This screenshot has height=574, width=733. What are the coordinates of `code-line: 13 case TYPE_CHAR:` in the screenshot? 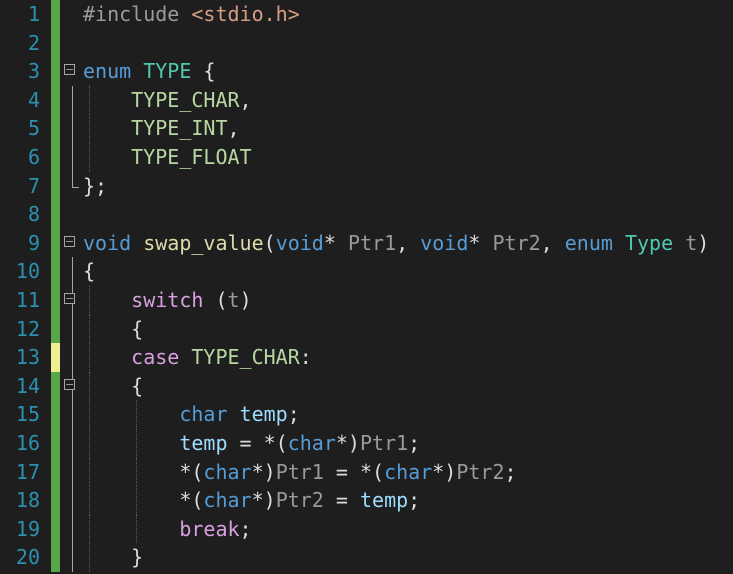 It's located at (366, 357).